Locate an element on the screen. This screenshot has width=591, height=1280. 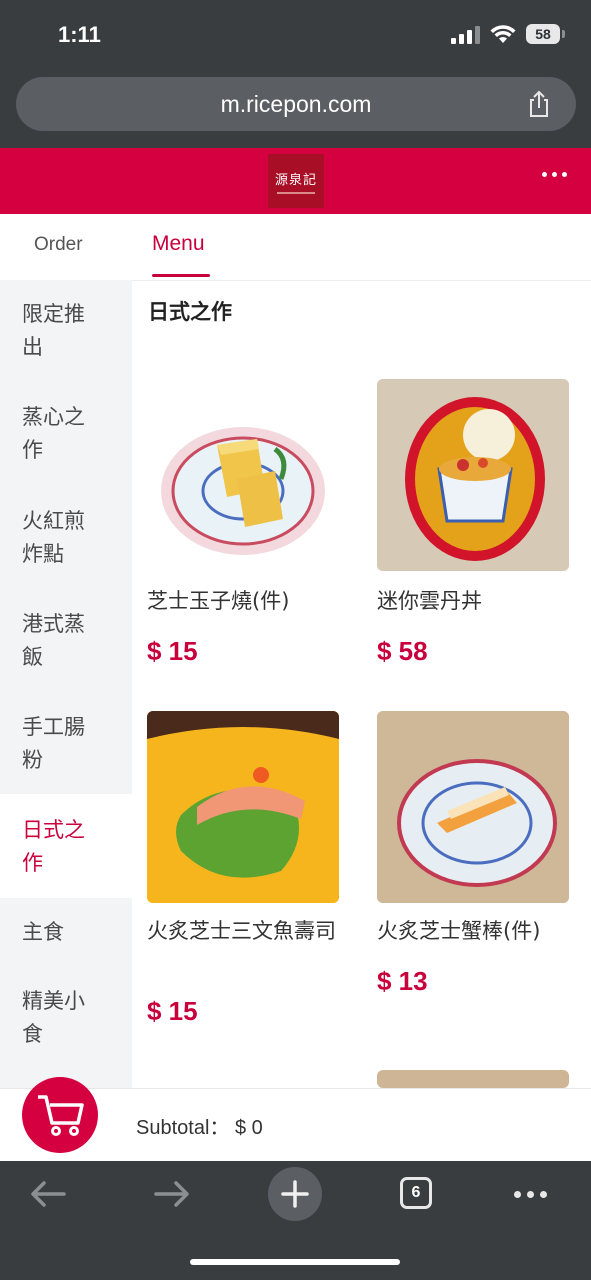
battery-tip is located at coordinates (563, 34).